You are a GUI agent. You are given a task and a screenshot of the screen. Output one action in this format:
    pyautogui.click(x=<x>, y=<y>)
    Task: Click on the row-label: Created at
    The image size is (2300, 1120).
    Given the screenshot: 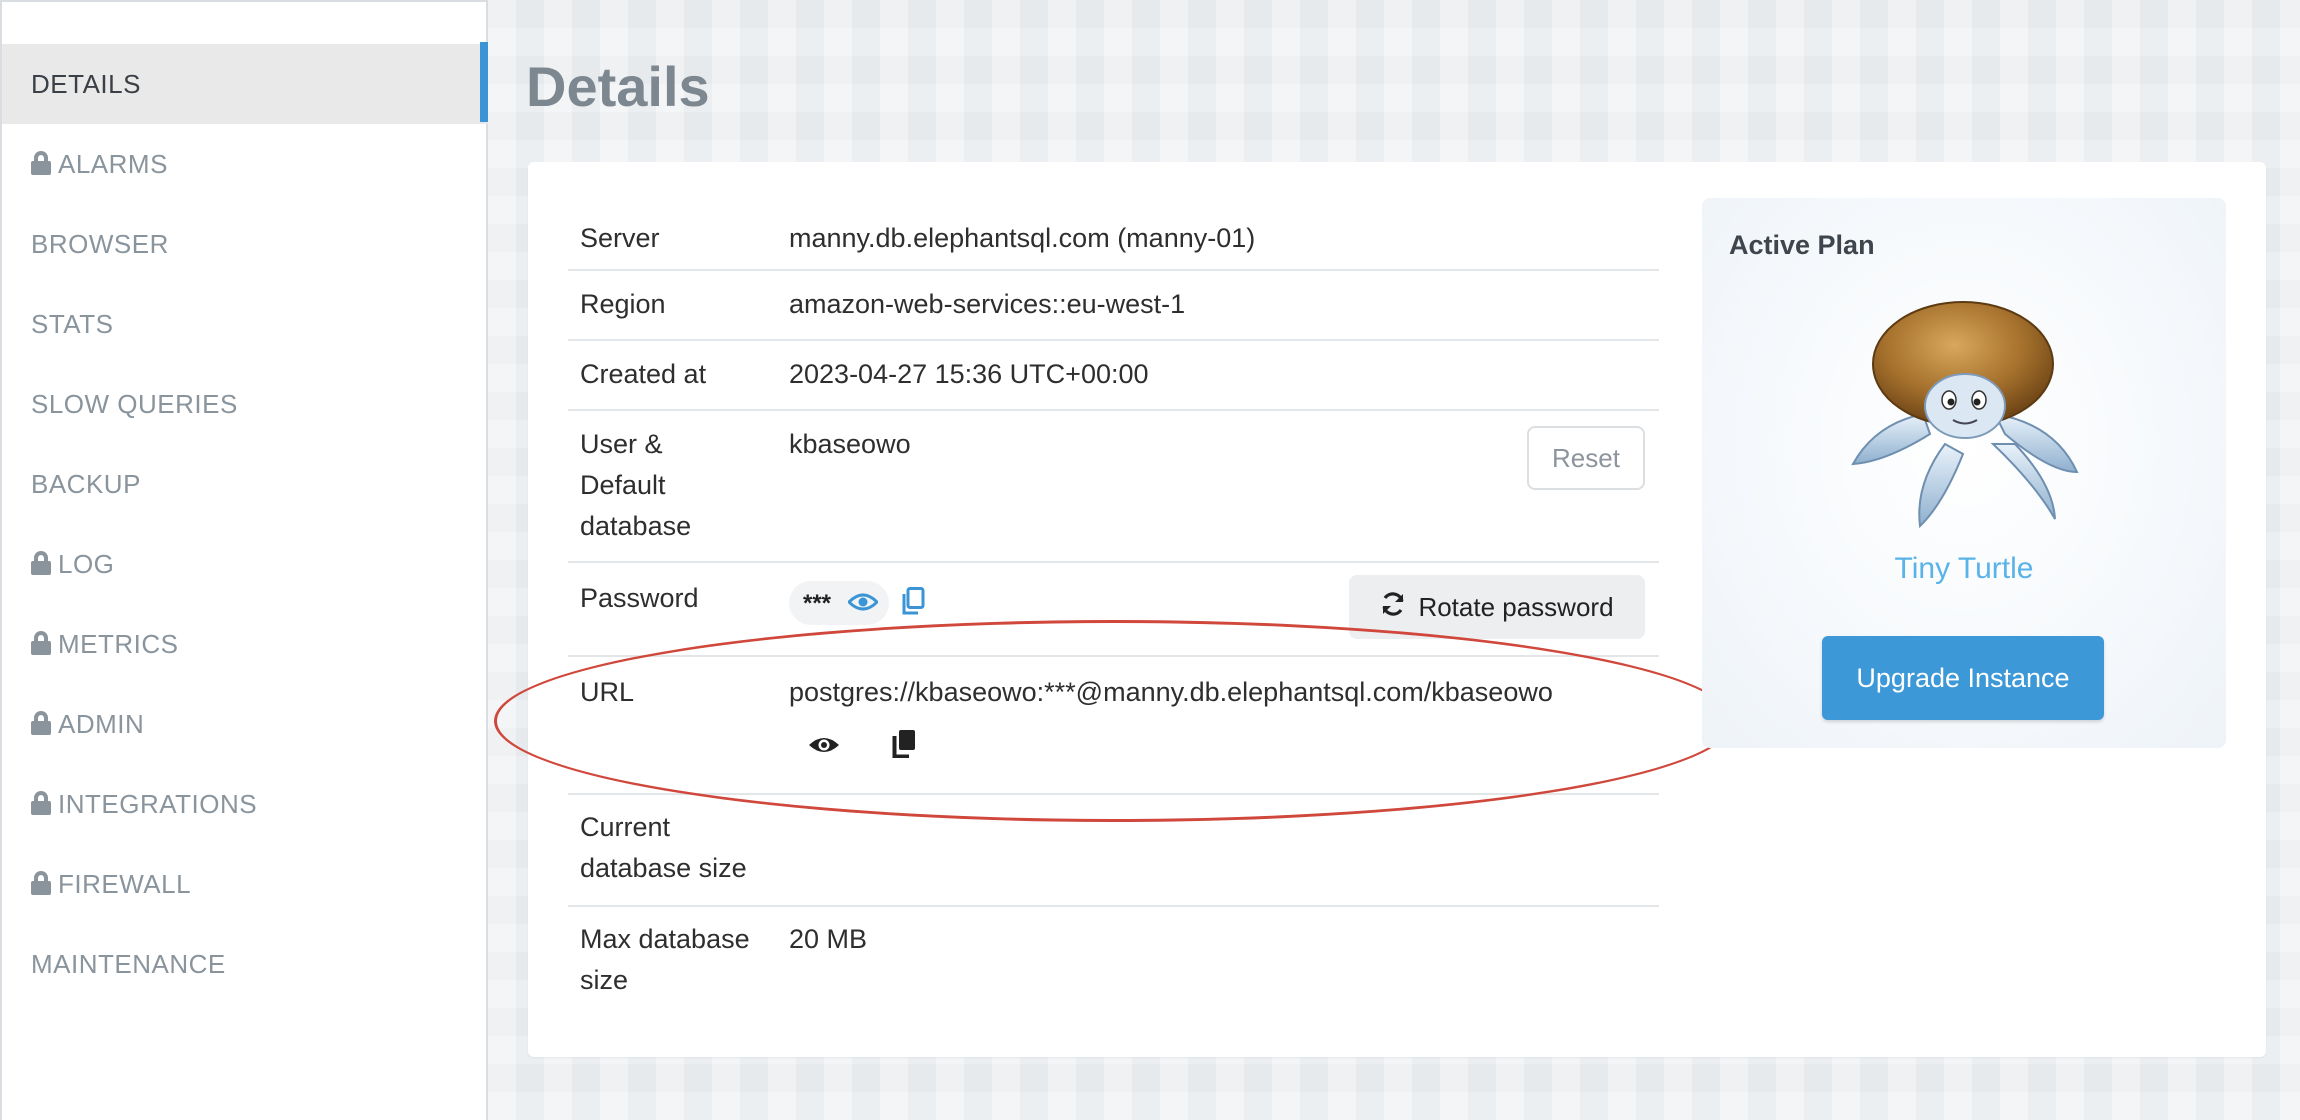 What is the action you would take?
    pyautogui.click(x=643, y=374)
    